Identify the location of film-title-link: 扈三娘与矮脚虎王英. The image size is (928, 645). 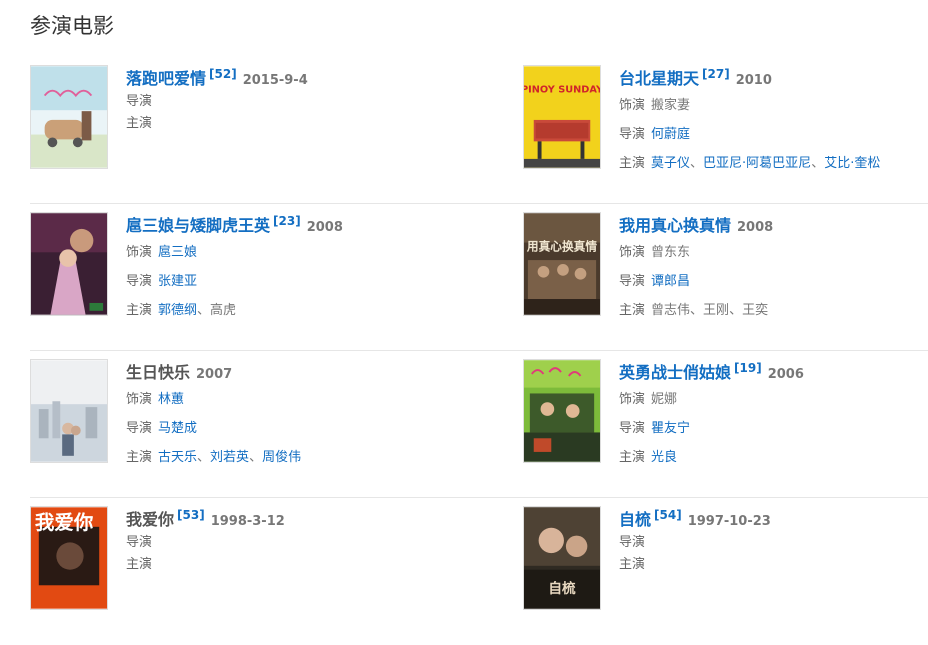
(198, 225).